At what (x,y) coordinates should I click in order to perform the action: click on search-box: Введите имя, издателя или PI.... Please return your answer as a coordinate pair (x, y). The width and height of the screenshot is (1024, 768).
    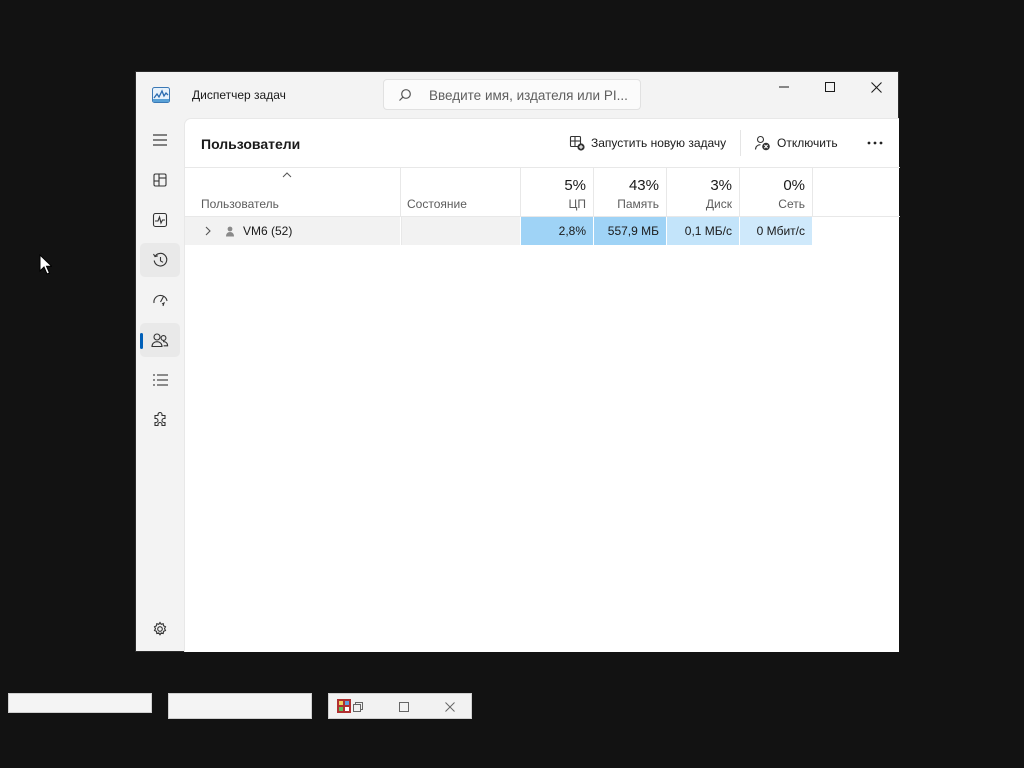
    Looking at the image, I should click on (512, 94).